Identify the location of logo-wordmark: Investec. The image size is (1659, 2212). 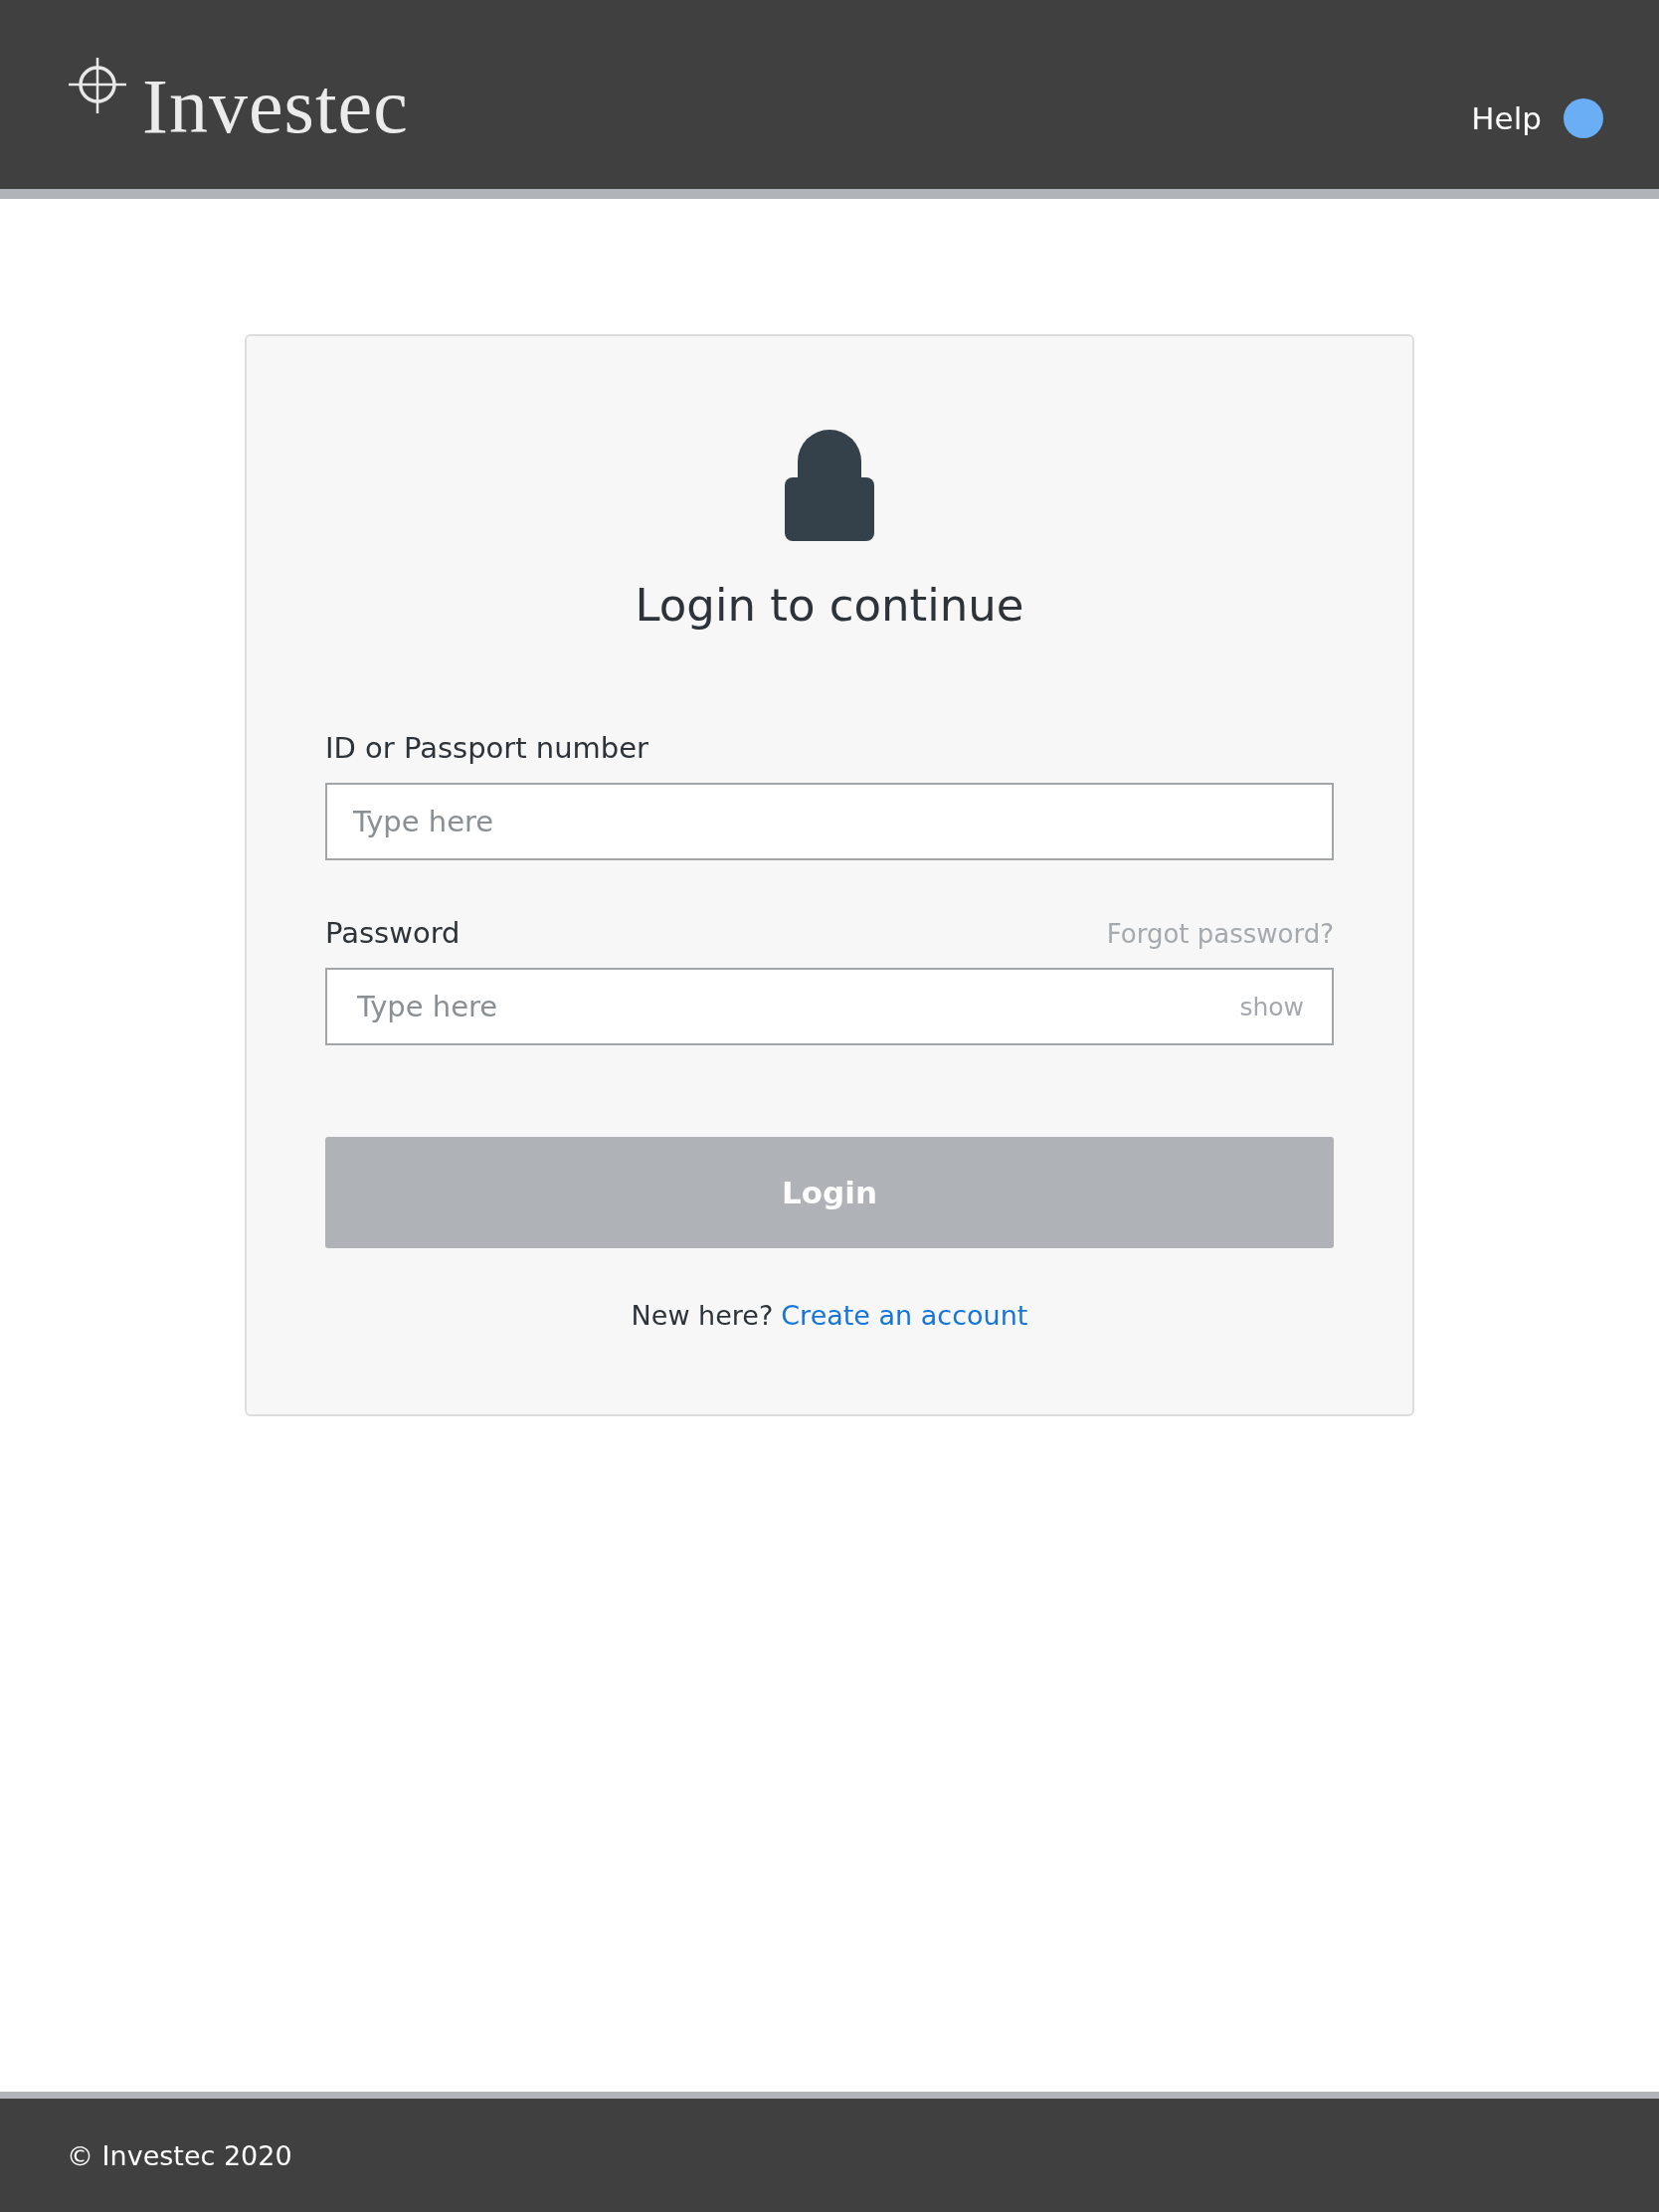
(275, 106).